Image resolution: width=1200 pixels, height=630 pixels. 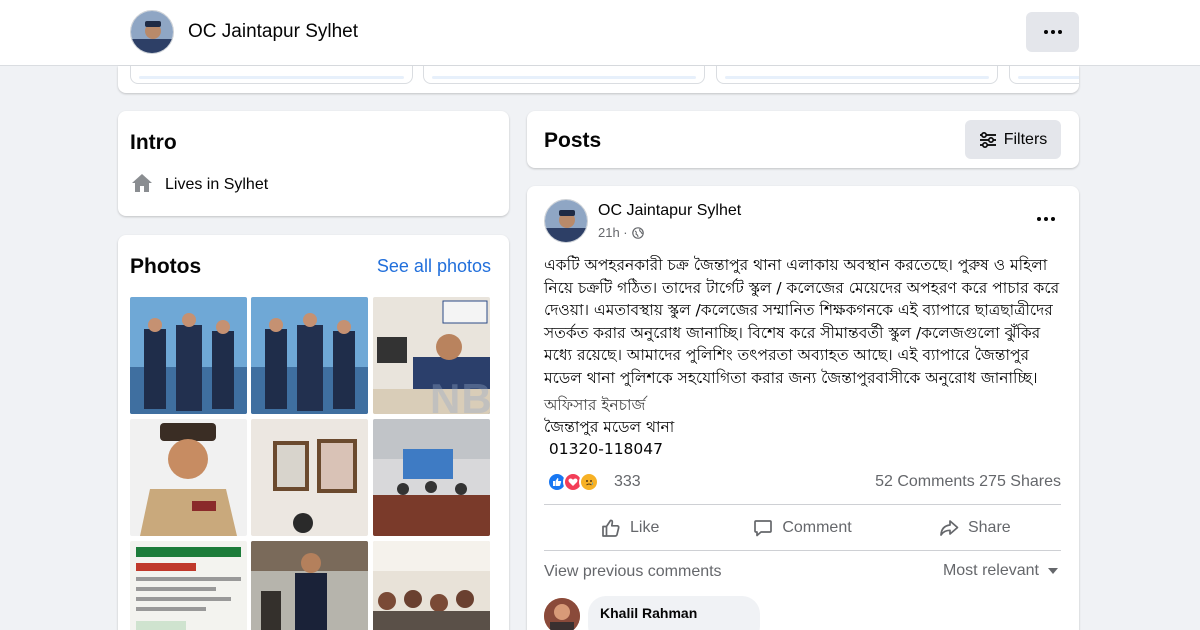 What do you see at coordinates (987, 139) in the screenshot?
I see `sliders-icon` at bounding box center [987, 139].